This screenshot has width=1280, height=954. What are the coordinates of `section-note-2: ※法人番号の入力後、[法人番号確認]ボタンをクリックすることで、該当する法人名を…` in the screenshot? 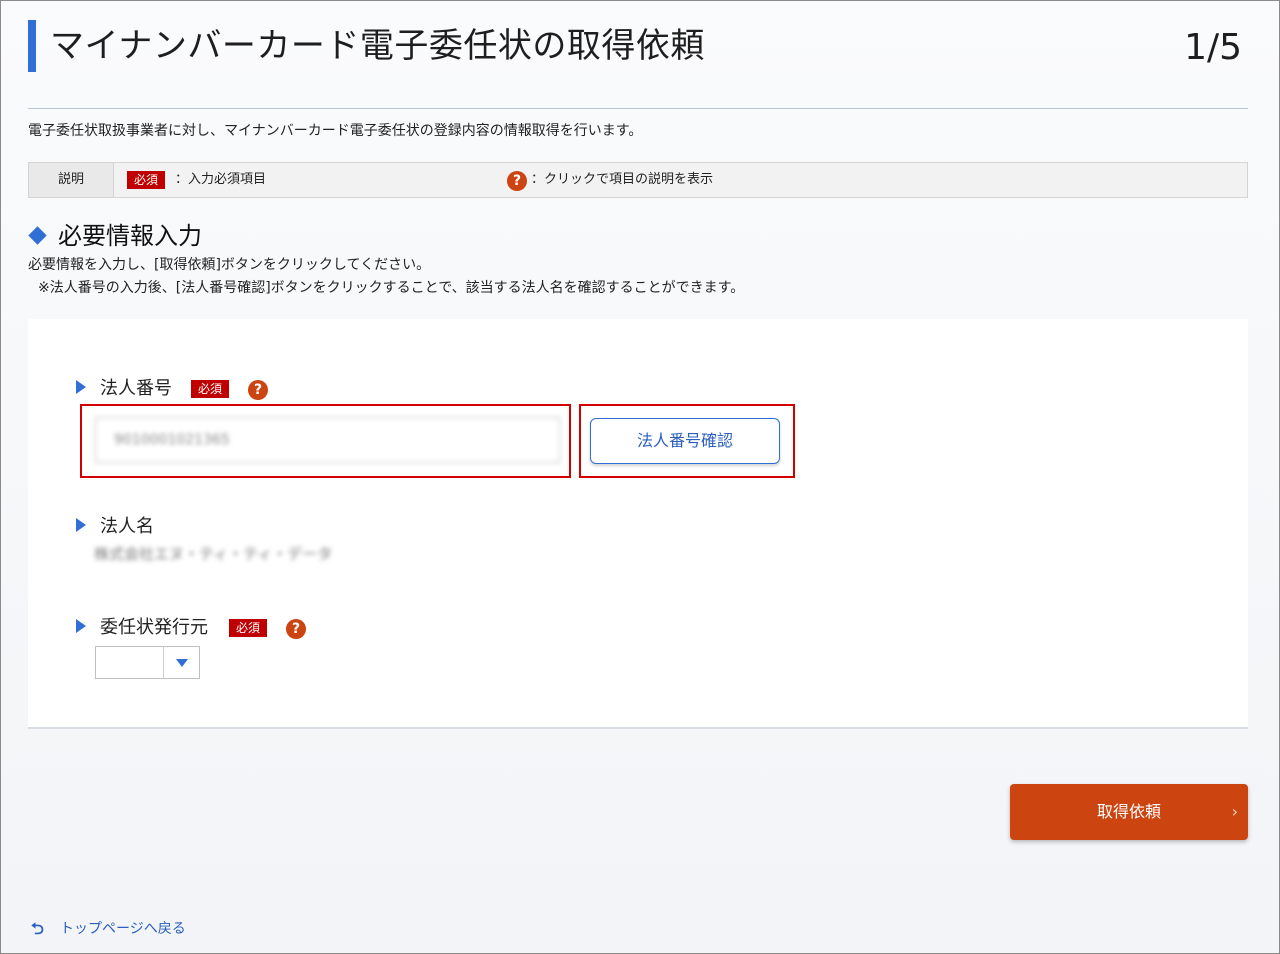 It's located at (391, 288).